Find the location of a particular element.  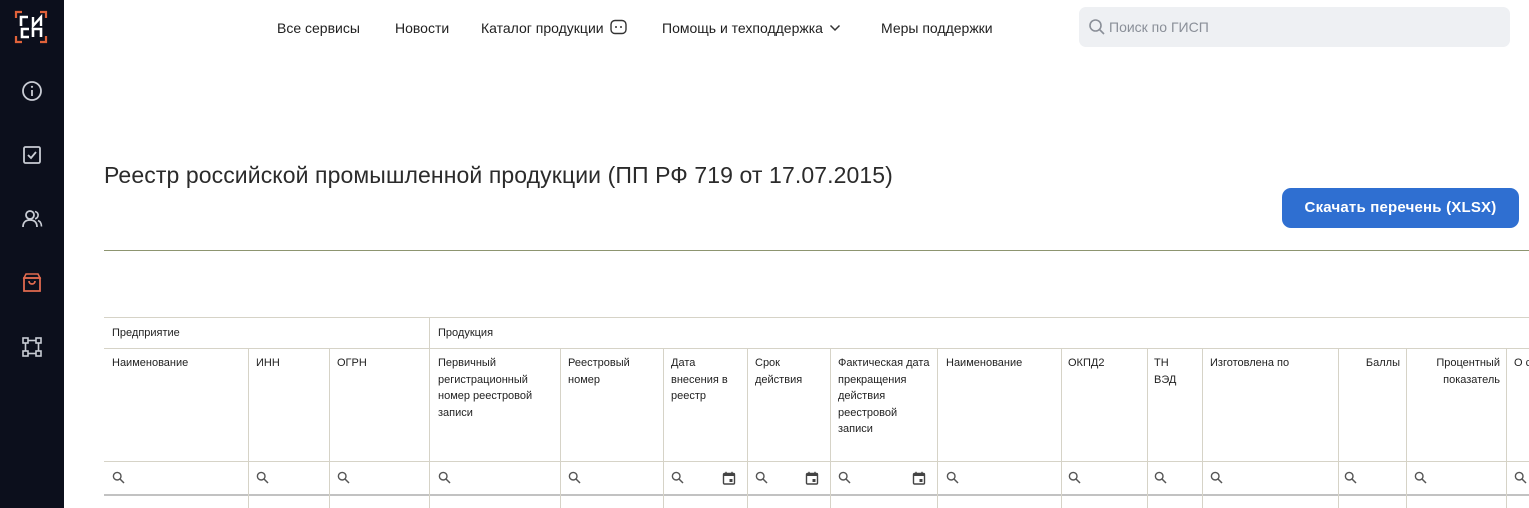

download-xlsx-button: Скачать перечень (XLSX) is located at coordinates (1400, 208).